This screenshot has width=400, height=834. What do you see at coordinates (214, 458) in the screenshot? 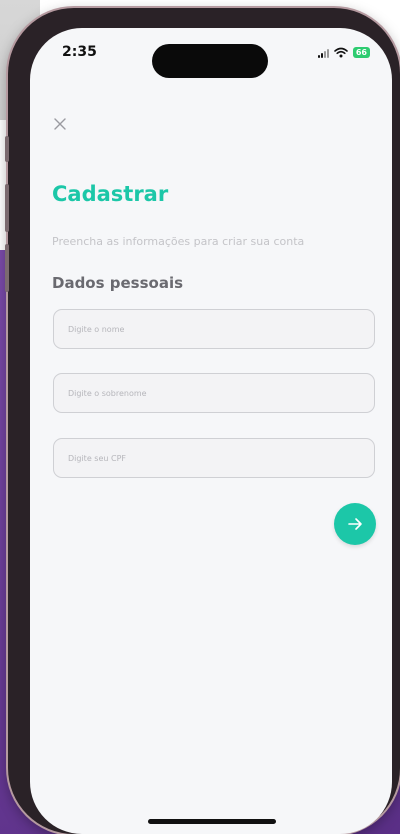
I see `cpf-input` at bounding box center [214, 458].